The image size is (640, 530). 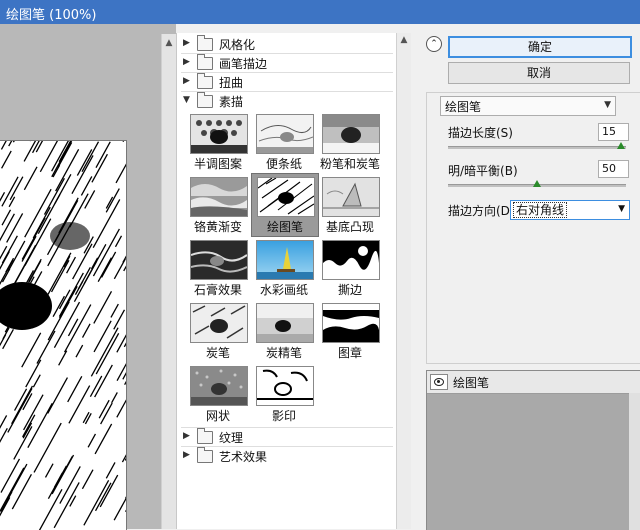 What do you see at coordinates (539, 73) in the screenshot?
I see `cancel-button: 取消` at bounding box center [539, 73].